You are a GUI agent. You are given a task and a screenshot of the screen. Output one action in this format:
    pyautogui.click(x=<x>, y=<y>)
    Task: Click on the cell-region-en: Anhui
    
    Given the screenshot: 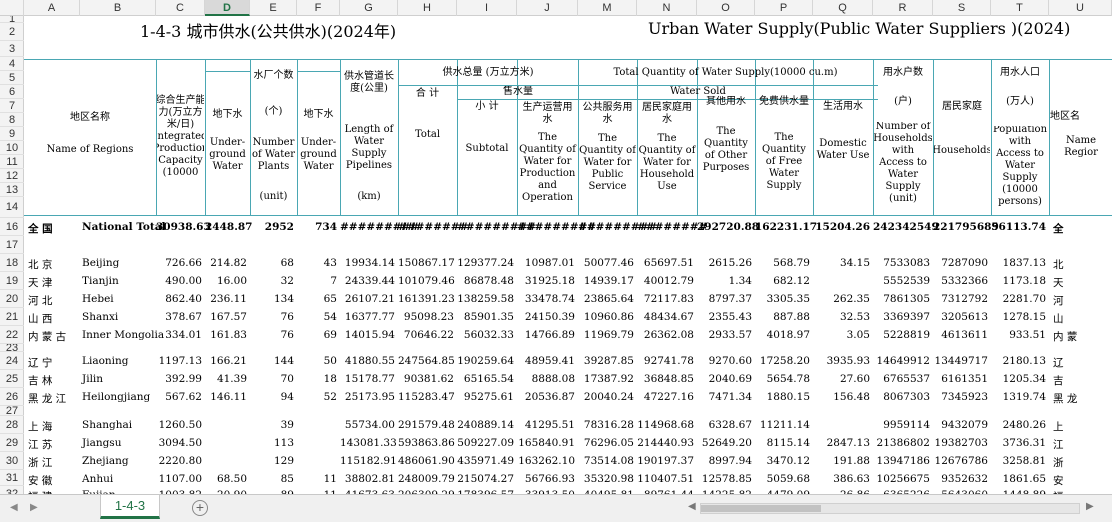 What is the action you would take?
    pyautogui.click(x=119, y=479)
    